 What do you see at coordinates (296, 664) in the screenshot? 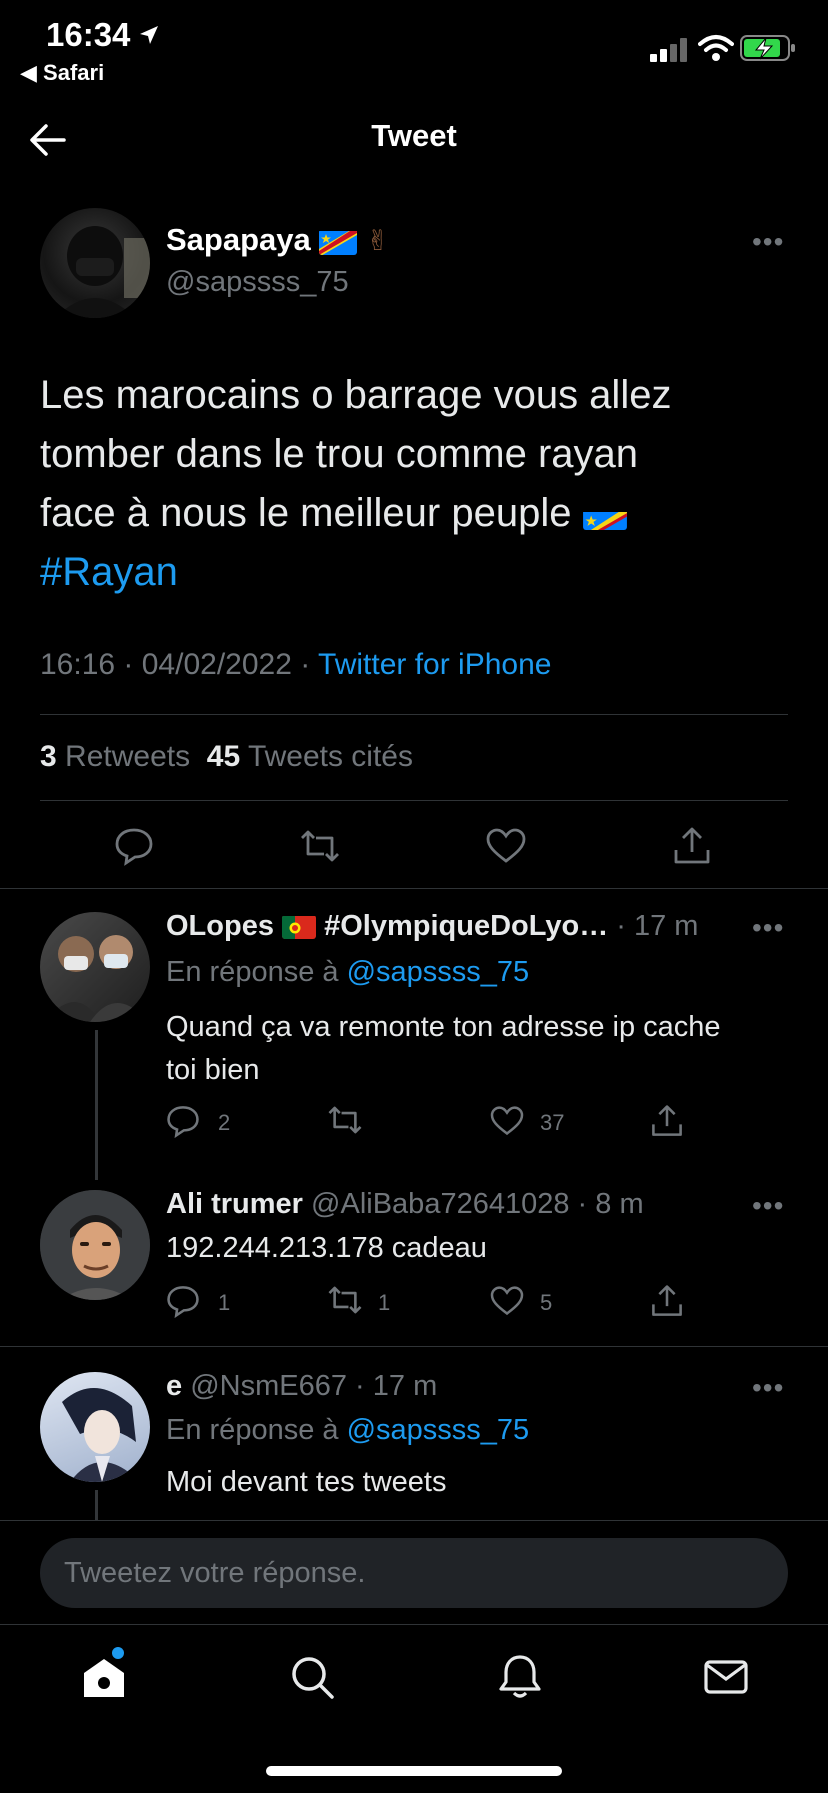
I see `tweet-timestamp: 16:16 · 04/02/2022 · Twitter for iPhone` at bounding box center [296, 664].